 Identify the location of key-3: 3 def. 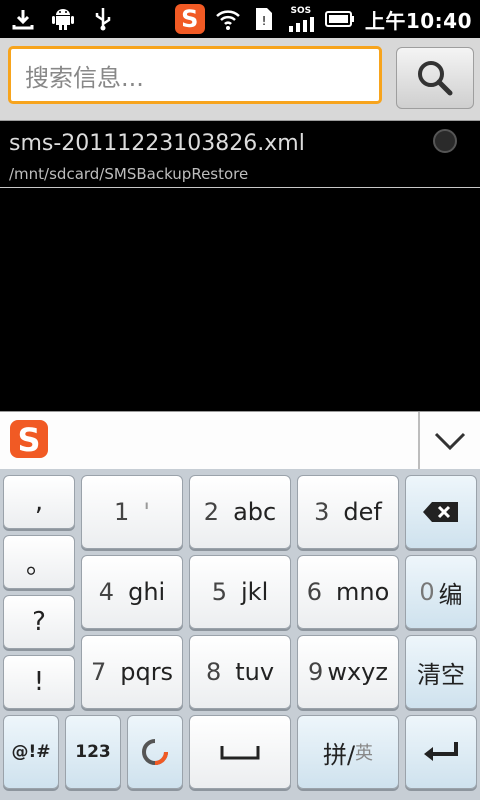
(348, 512).